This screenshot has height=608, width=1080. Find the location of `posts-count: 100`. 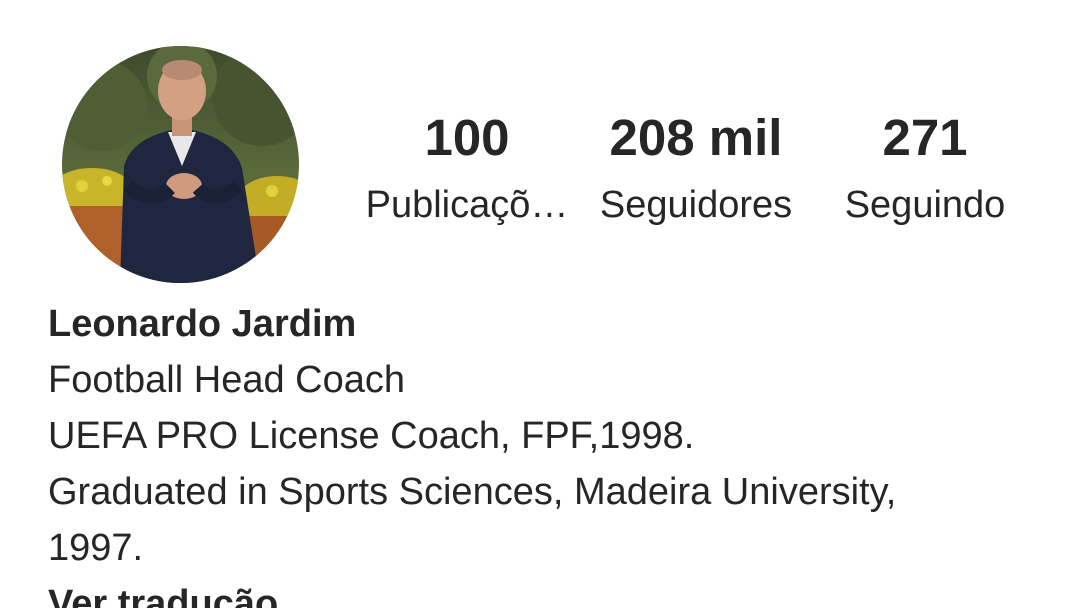

posts-count: 100 is located at coordinates (467, 137).